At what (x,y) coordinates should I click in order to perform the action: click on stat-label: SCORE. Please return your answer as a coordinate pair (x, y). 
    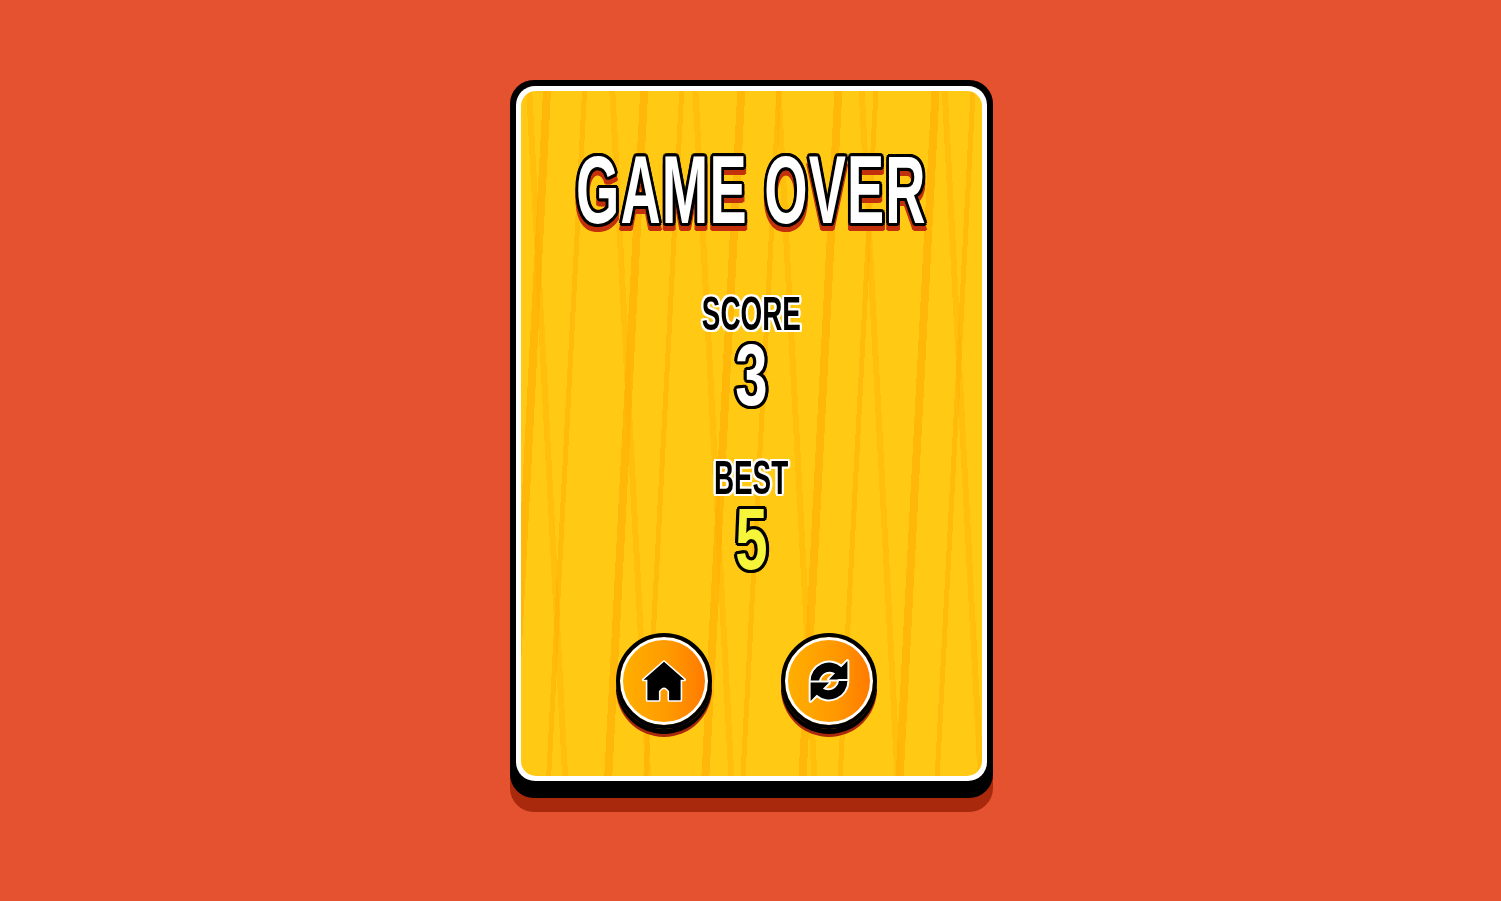
    Looking at the image, I should click on (751, 314).